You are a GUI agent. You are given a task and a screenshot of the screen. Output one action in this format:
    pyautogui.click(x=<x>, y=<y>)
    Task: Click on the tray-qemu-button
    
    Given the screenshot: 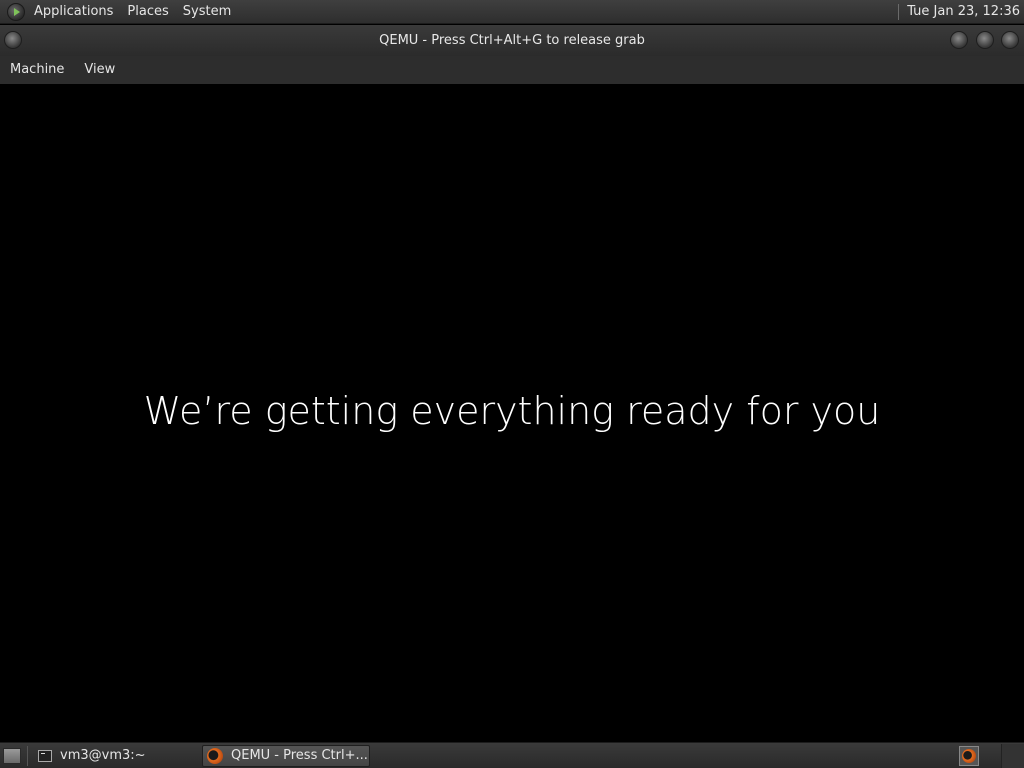 What is the action you would take?
    pyautogui.click(x=969, y=755)
    